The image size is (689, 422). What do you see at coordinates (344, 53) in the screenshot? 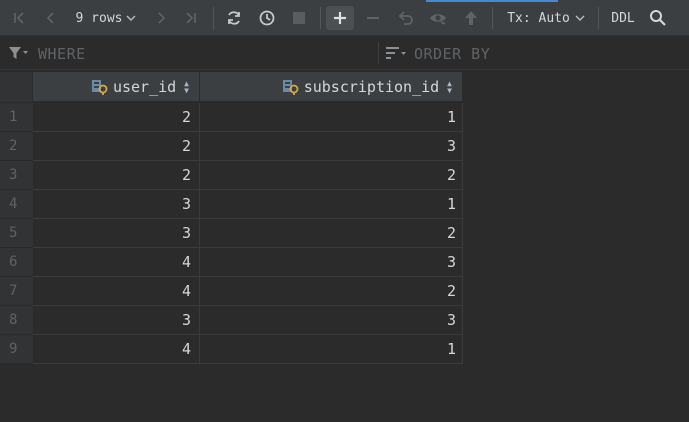
I see `filter-bar: WHERE ORDER BY` at bounding box center [344, 53].